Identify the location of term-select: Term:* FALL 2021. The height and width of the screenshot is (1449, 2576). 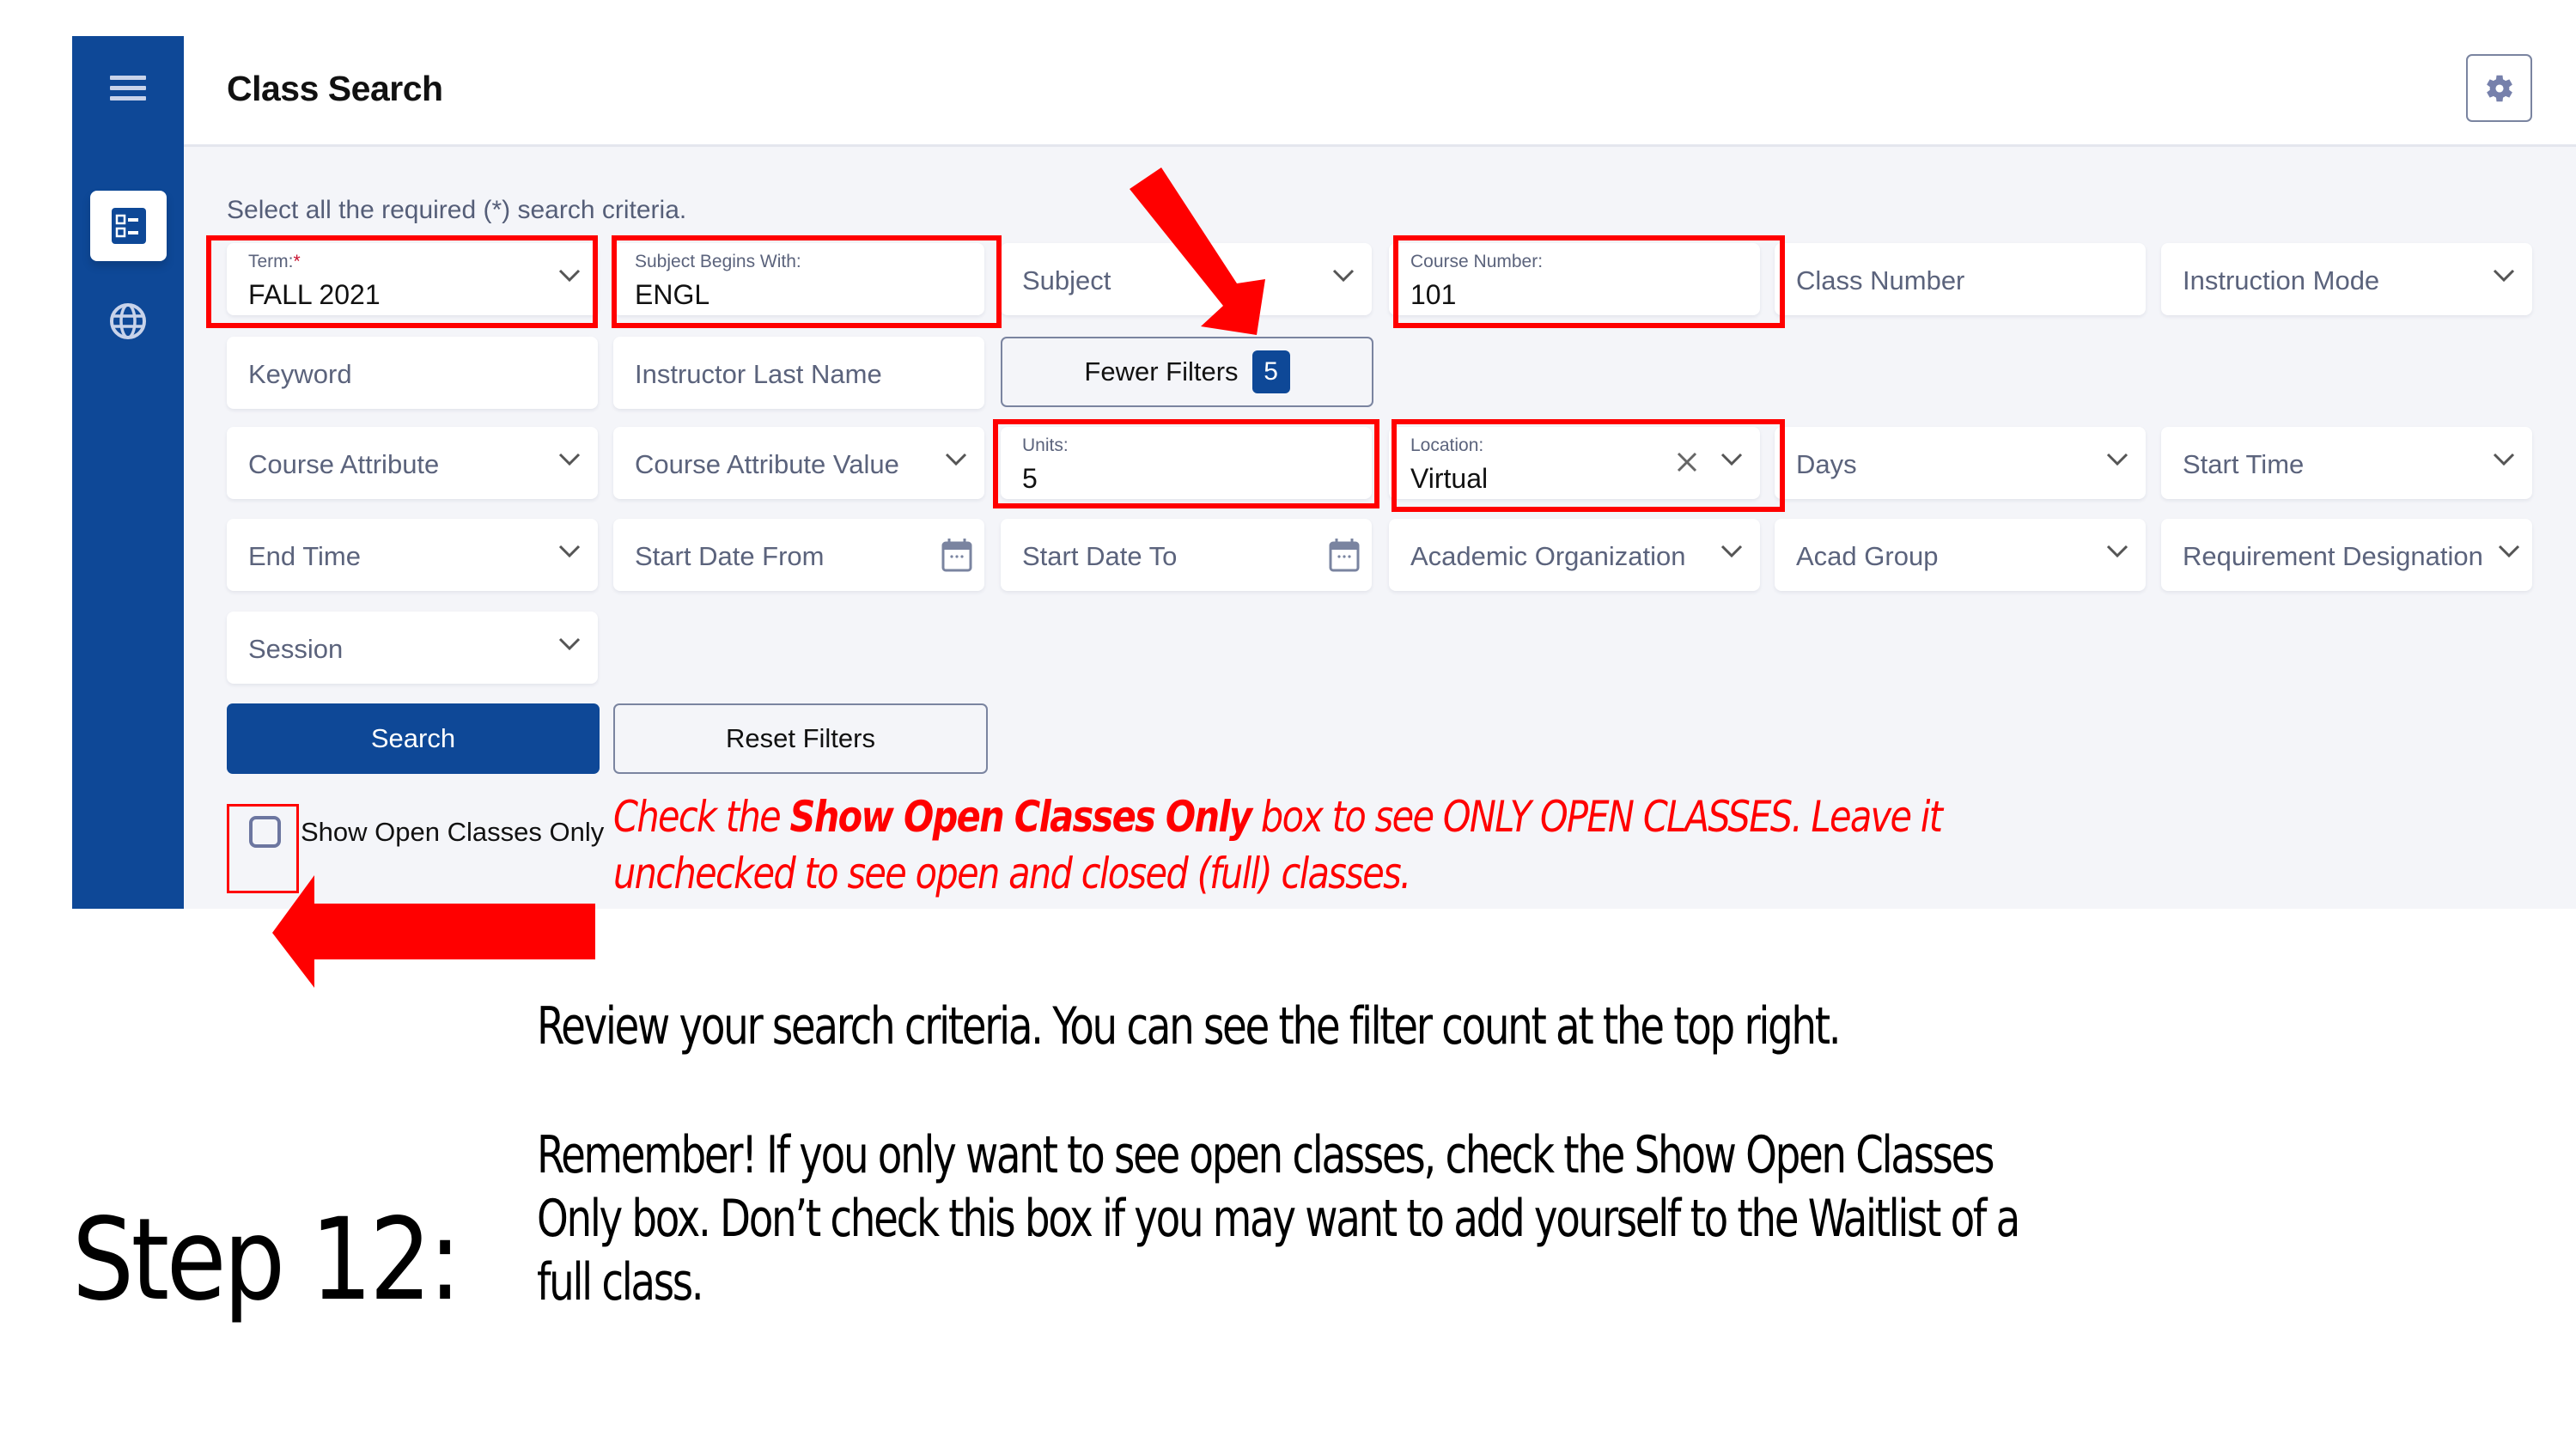
(412, 279).